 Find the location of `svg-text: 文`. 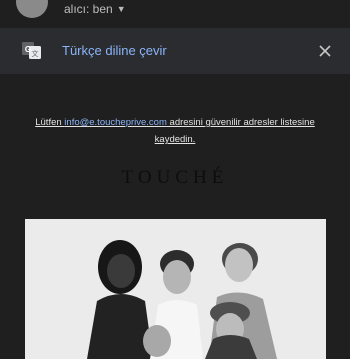

svg-text: 文 is located at coordinates (35, 53).